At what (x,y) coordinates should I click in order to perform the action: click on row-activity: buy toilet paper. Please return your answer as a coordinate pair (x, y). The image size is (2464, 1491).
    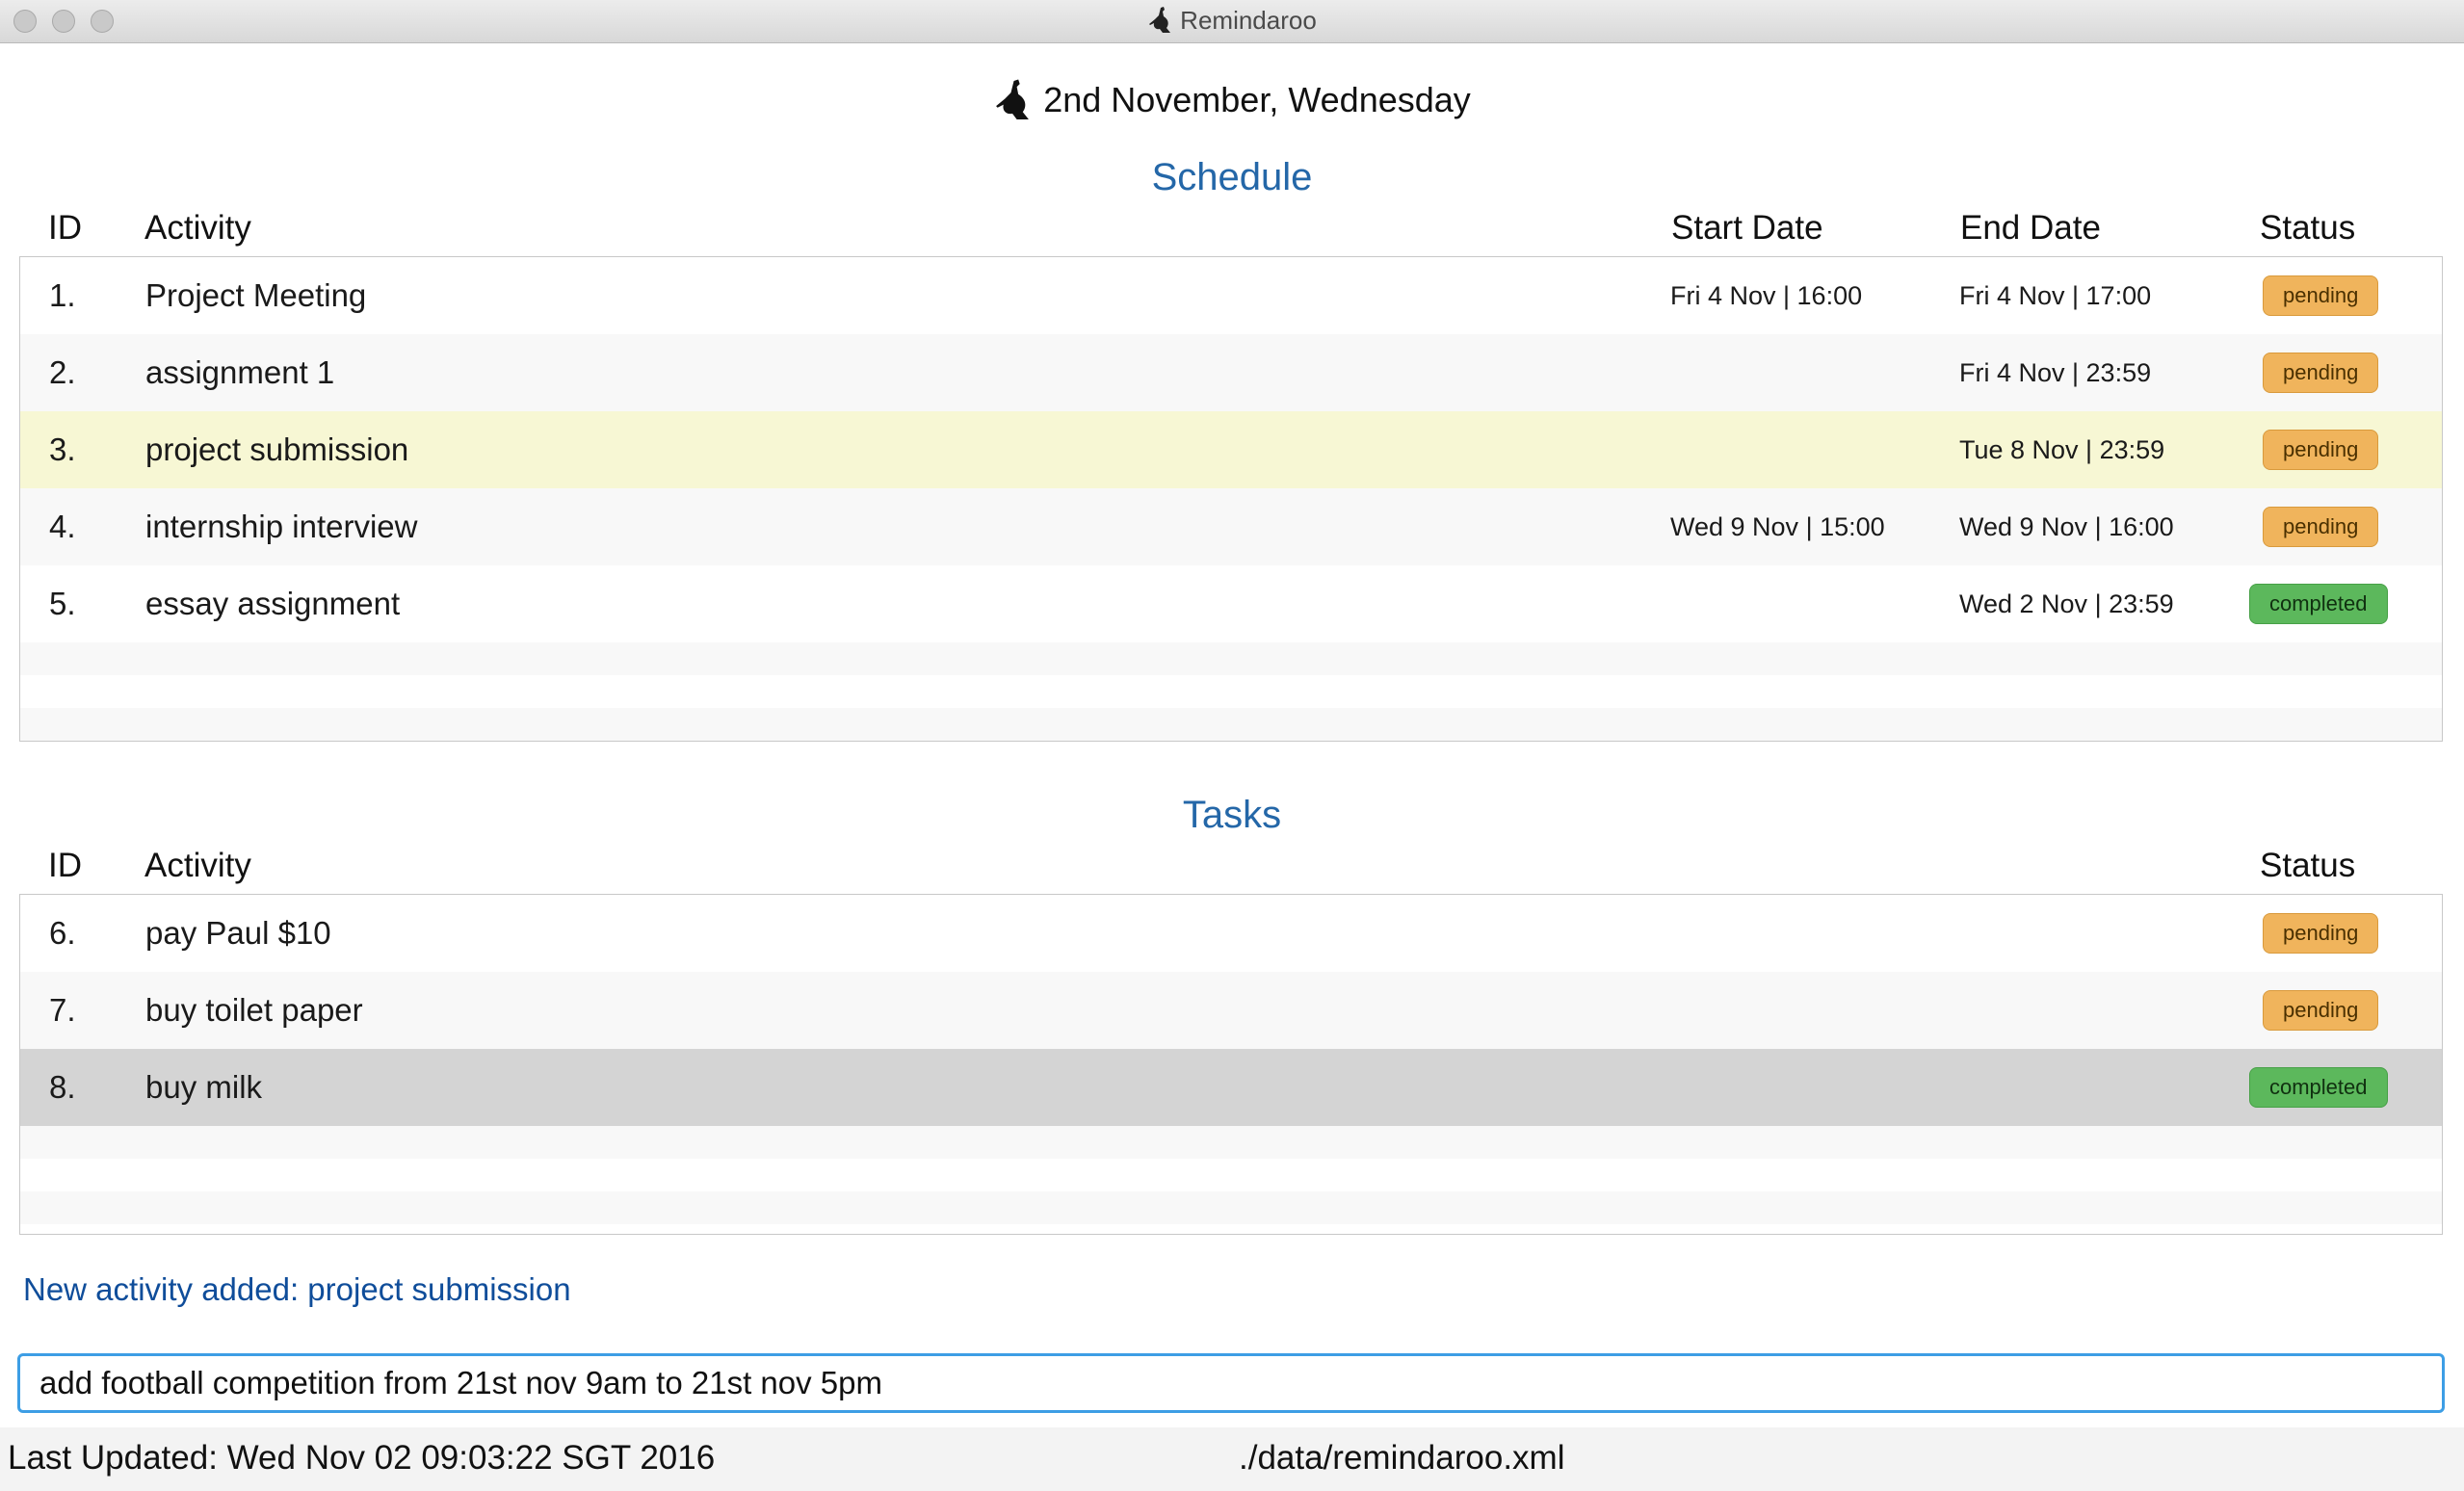
    Looking at the image, I should click on (254, 1010).